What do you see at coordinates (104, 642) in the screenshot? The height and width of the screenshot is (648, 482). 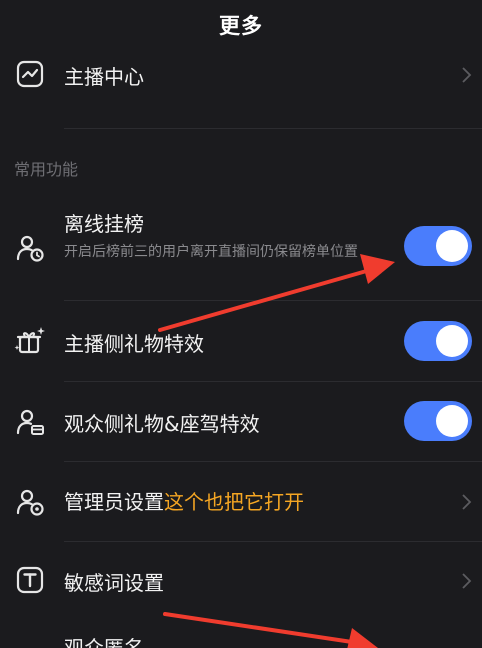 I see `setting-label: 观众匿名` at bounding box center [104, 642].